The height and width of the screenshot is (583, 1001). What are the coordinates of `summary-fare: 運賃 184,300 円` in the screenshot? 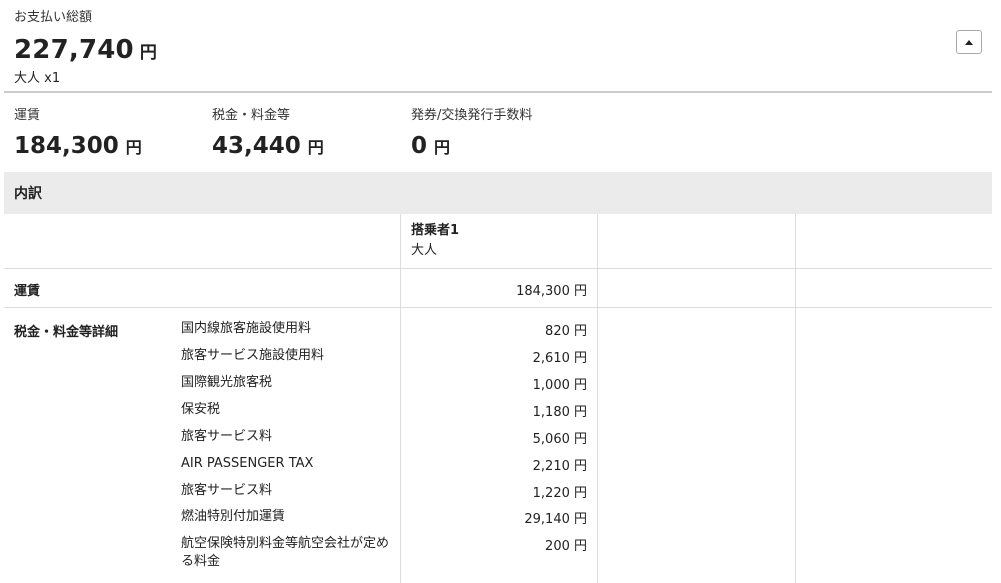 It's located at (78, 131).